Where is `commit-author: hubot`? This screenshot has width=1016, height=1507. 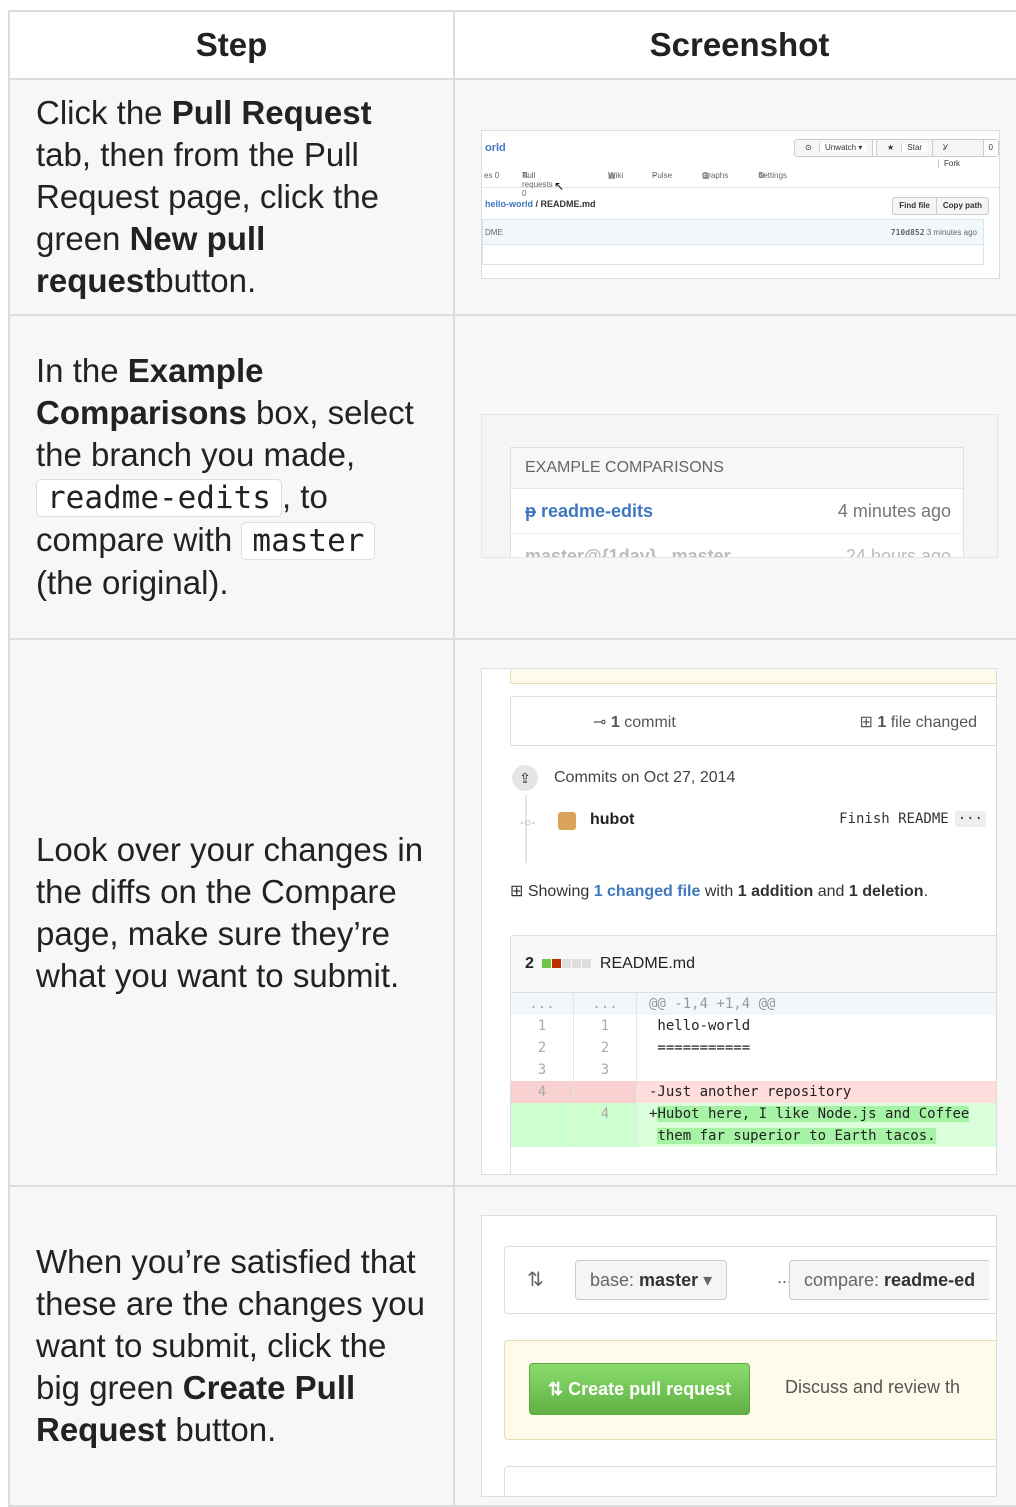 commit-author: hubot is located at coordinates (612, 820).